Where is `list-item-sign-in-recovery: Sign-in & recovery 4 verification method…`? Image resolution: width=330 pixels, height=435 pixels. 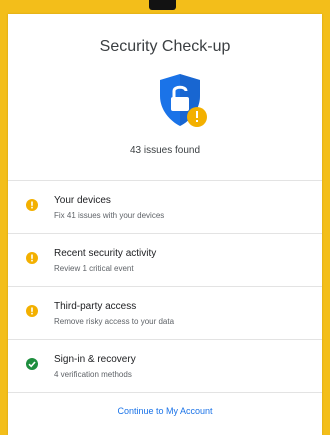 list-item-sign-in-recovery: Sign-in & recovery 4 verification method… is located at coordinates (165, 366).